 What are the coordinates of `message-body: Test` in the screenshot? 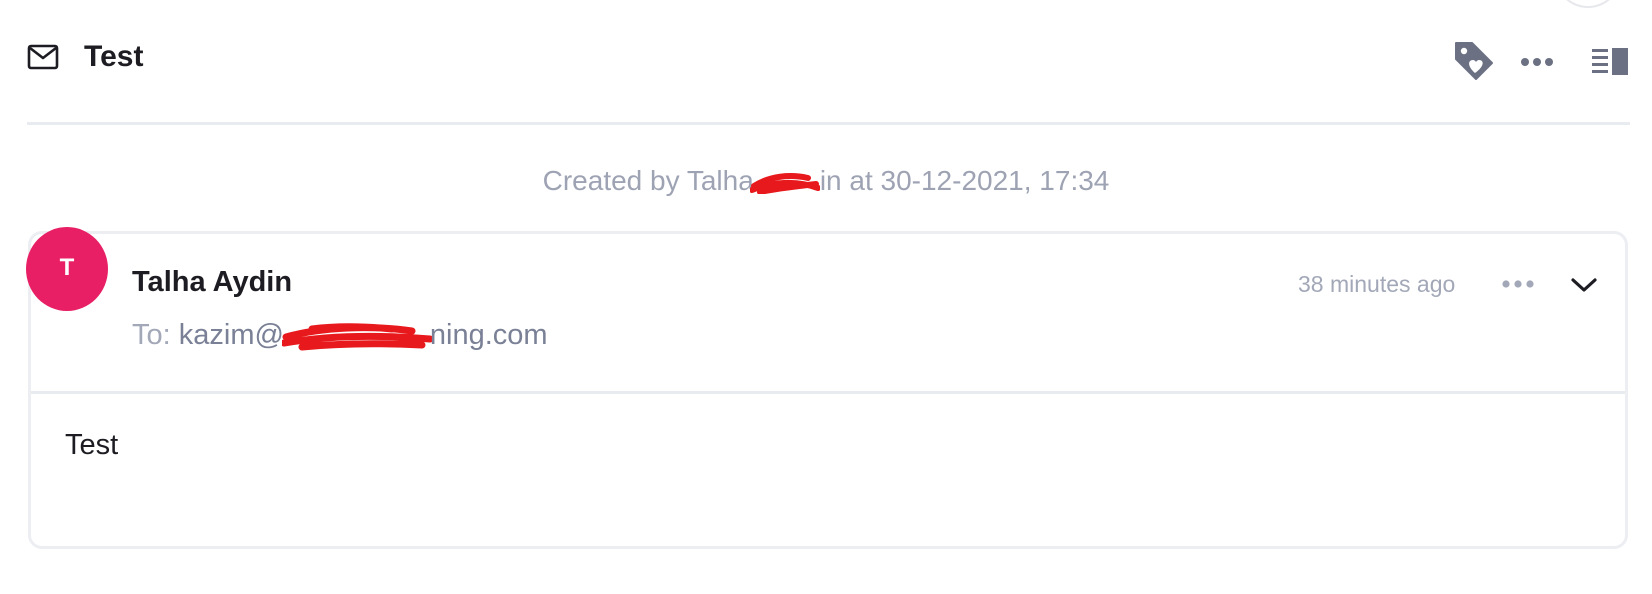 It's located at (92, 445).